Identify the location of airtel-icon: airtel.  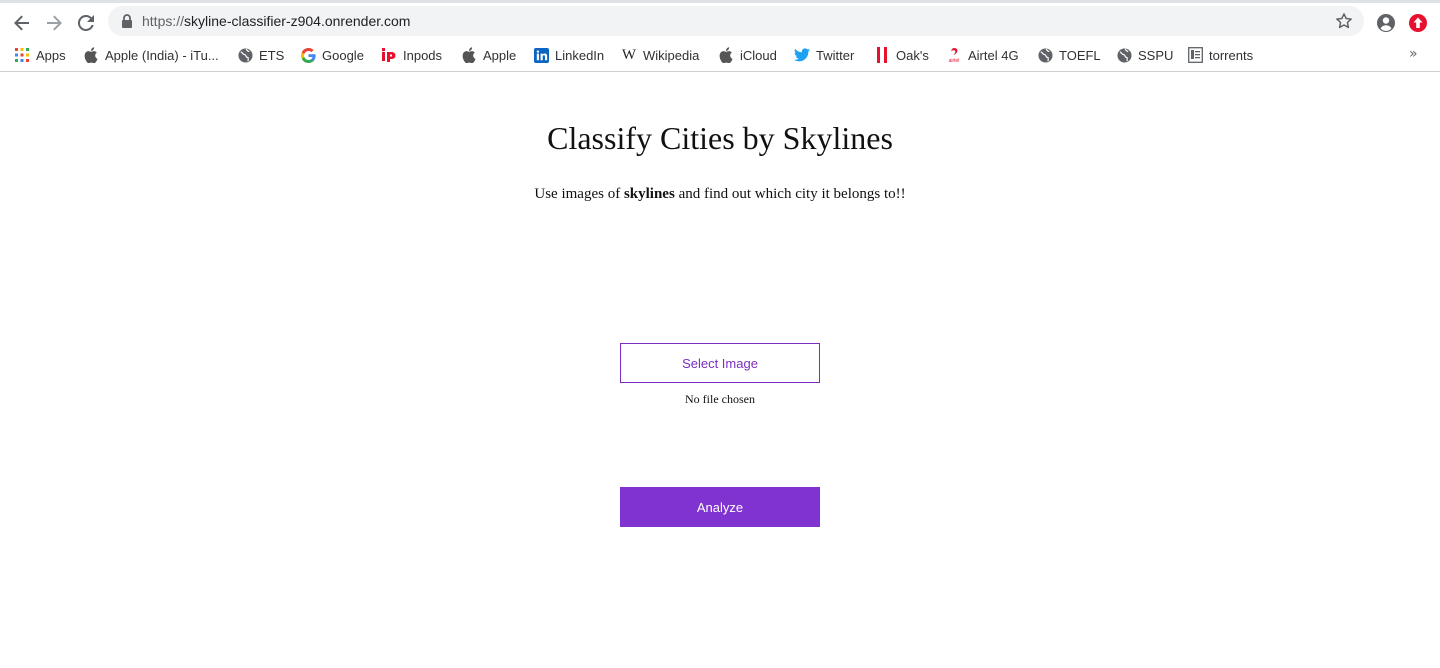
(954, 55).